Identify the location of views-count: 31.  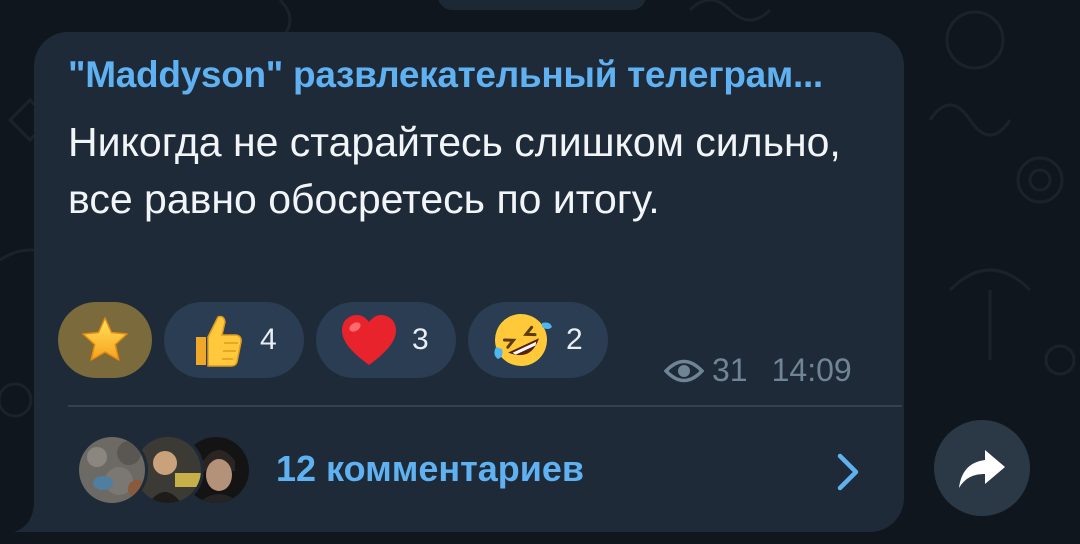
(730, 370).